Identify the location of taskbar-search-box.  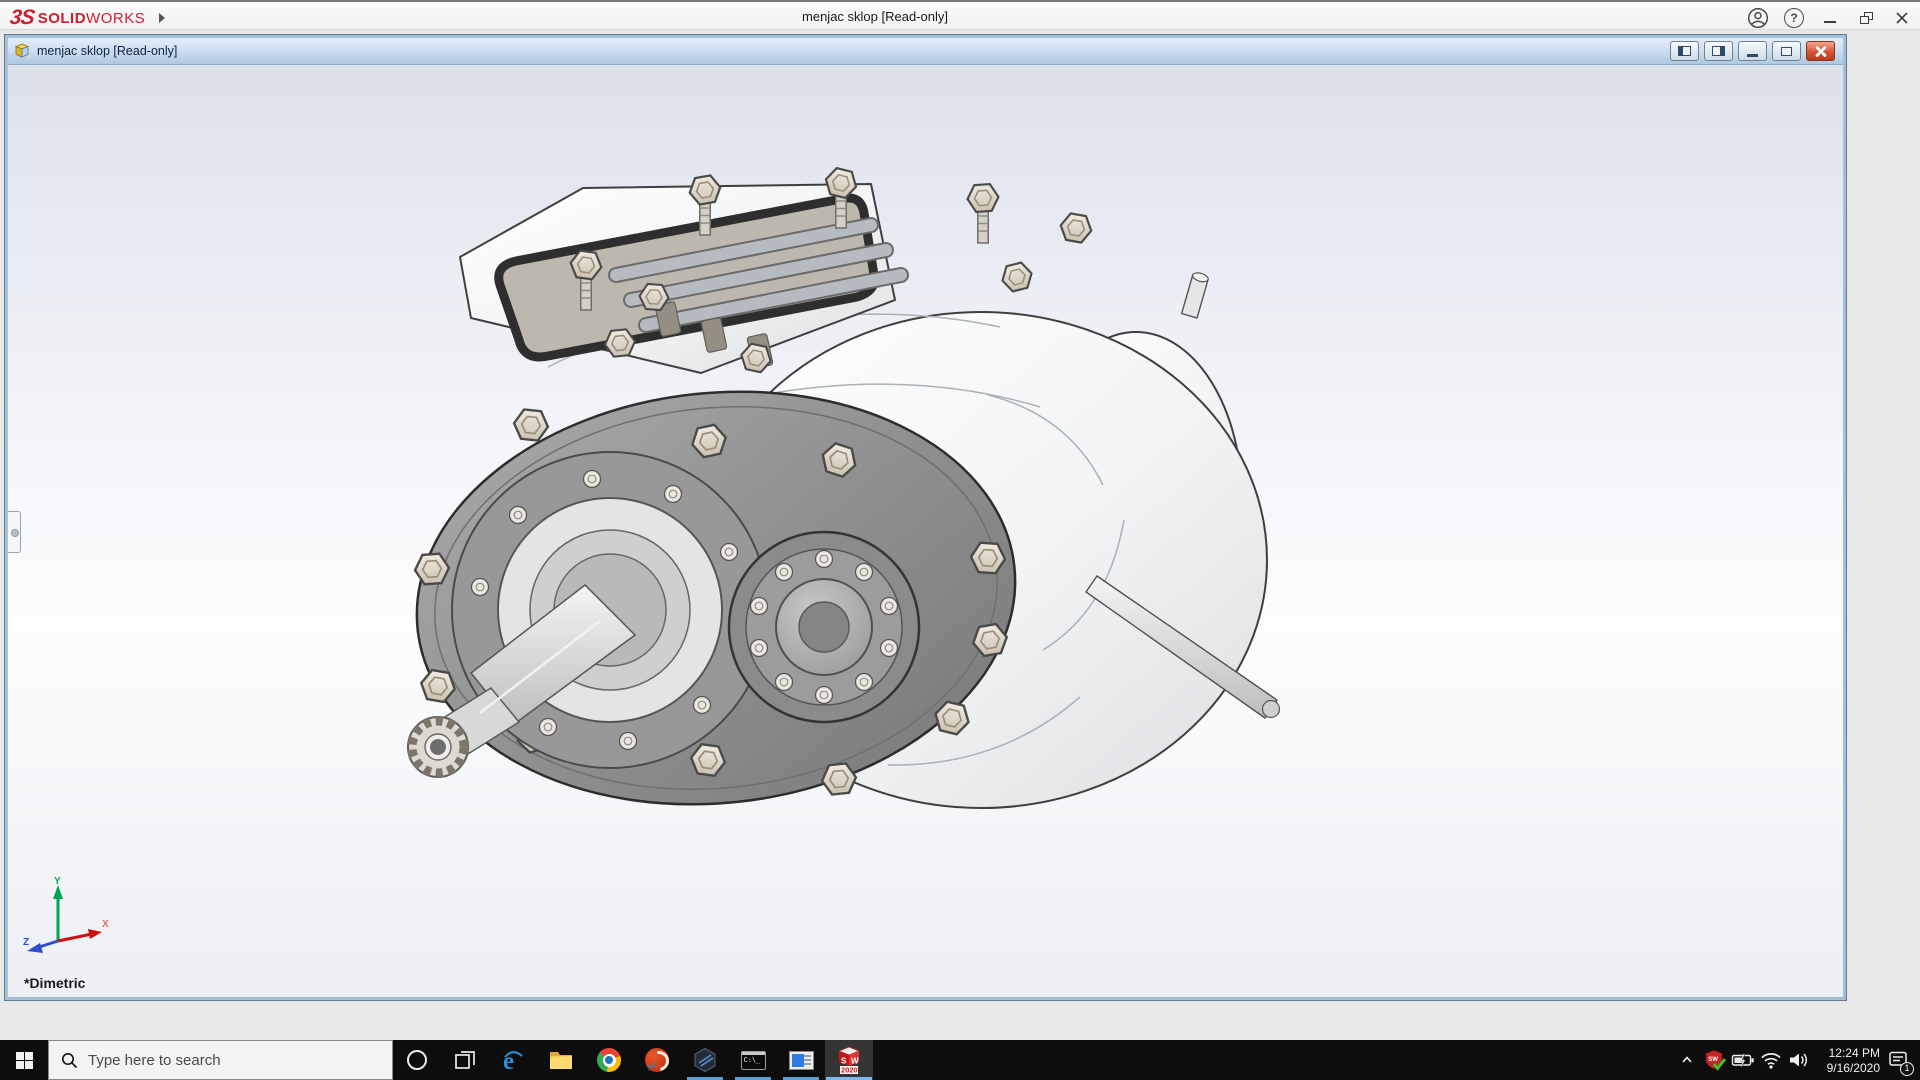
(220, 1060).